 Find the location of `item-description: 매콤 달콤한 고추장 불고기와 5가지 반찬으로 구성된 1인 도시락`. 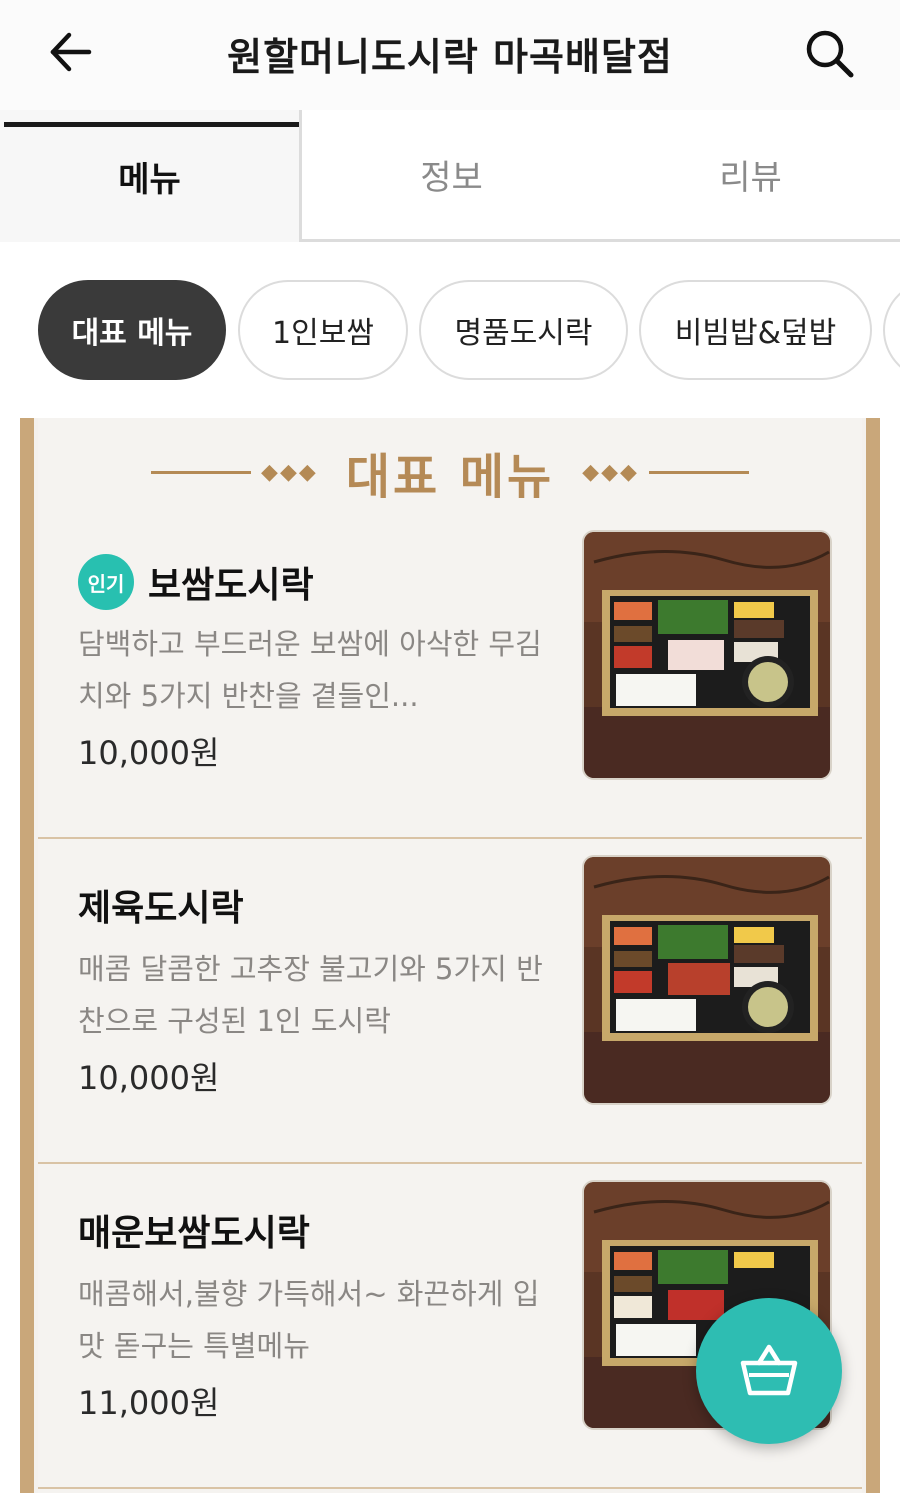

item-description: 매콤 달콤한 고추장 불고기와 5가지 반찬으로 구성된 1인 도시락 is located at coordinates (310, 995).